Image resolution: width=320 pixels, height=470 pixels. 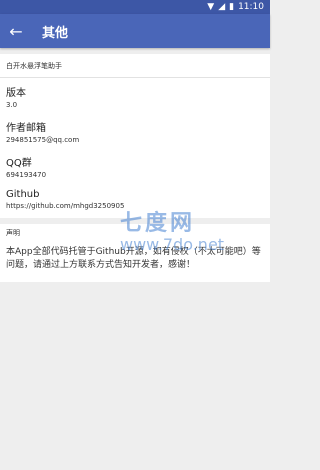 I want to click on item-value: 3.0, so click(x=12, y=105).